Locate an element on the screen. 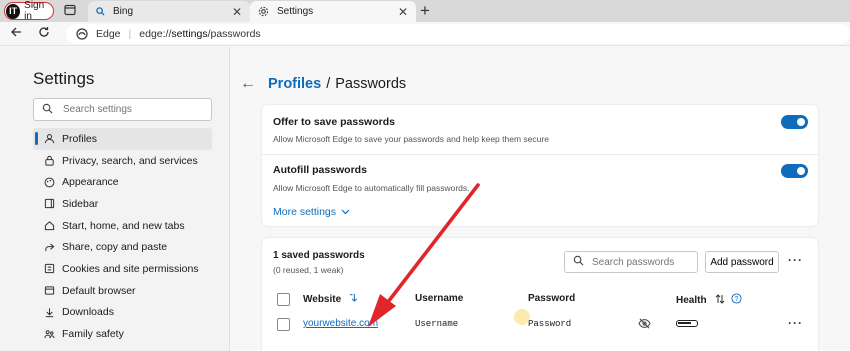 Image resolution: width=850 pixels, height=351 pixels. sidebar-title: Settings is located at coordinates (64, 78).